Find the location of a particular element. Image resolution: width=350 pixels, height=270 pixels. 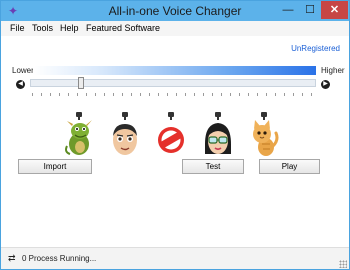

voice-dragon is located at coordinates (79, 135).